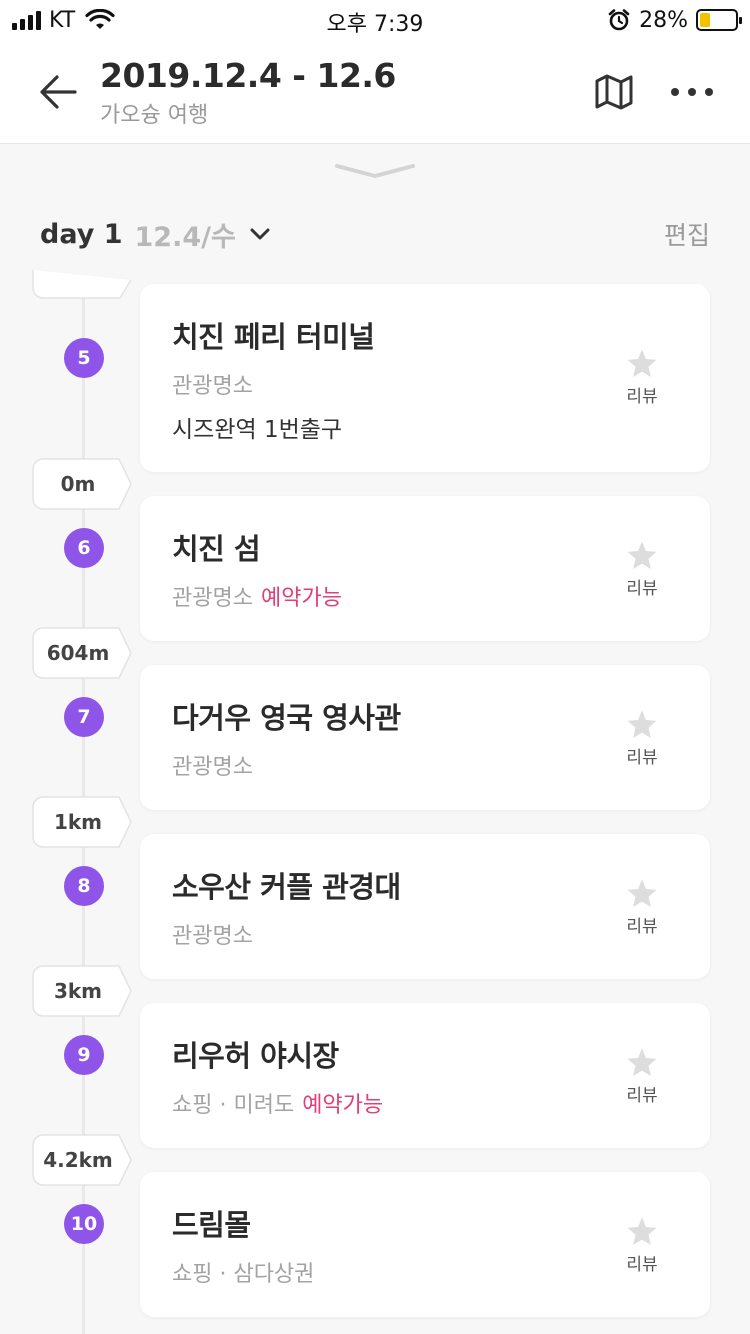 The width and height of the screenshot is (750, 1334). What do you see at coordinates (243, 1274) in the screenshot?
I see `place-category: 쇼핑 · 삼다상권` at bounding box center [243, 1274].